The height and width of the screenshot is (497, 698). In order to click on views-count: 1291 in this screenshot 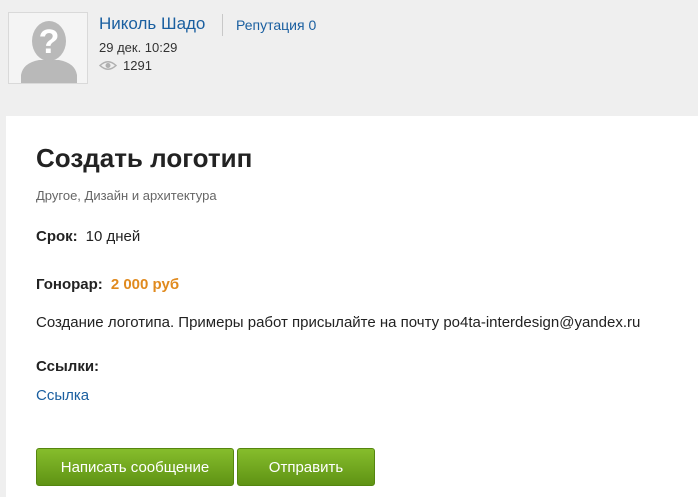, I will do `click(125, 65)`.